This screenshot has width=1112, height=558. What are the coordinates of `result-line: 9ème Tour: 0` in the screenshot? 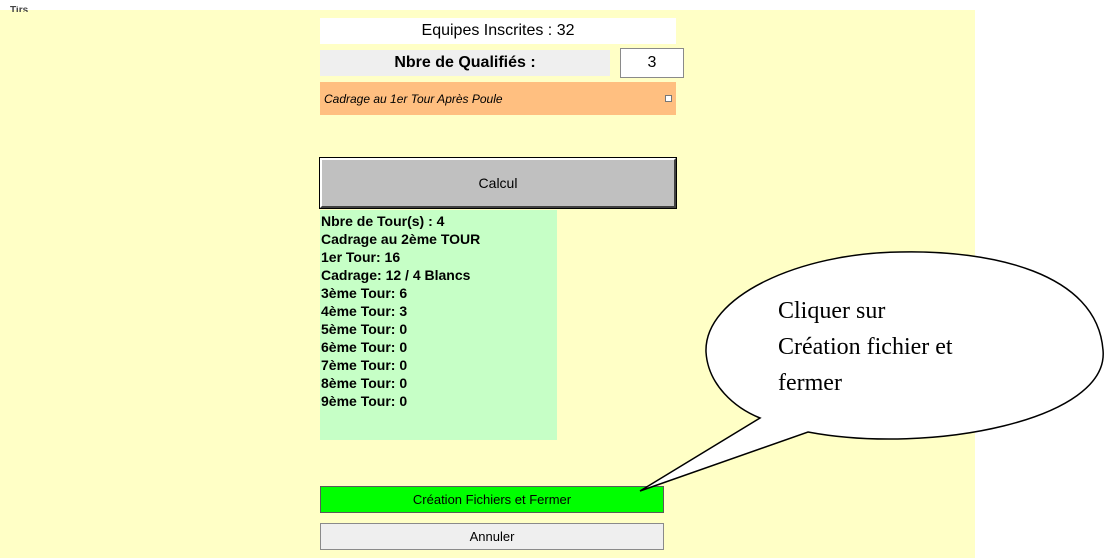 It's located at (364, 401).